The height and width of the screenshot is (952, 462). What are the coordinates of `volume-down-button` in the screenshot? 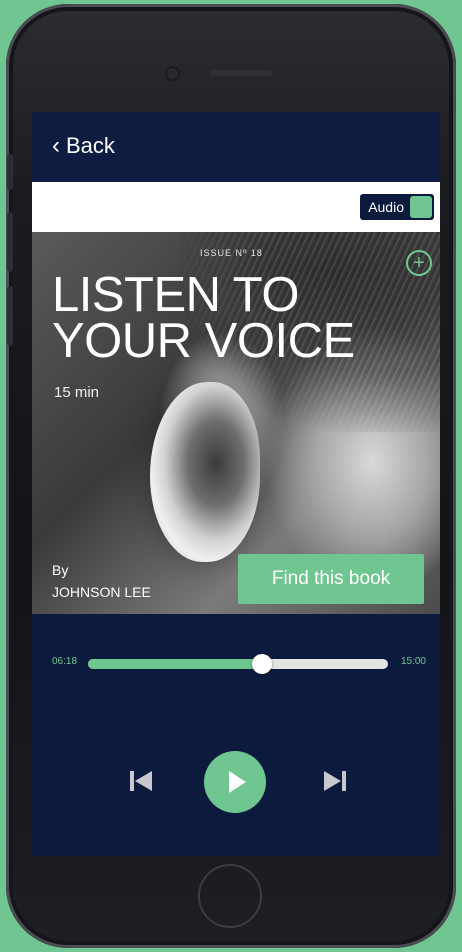 It's located at (10, 316).